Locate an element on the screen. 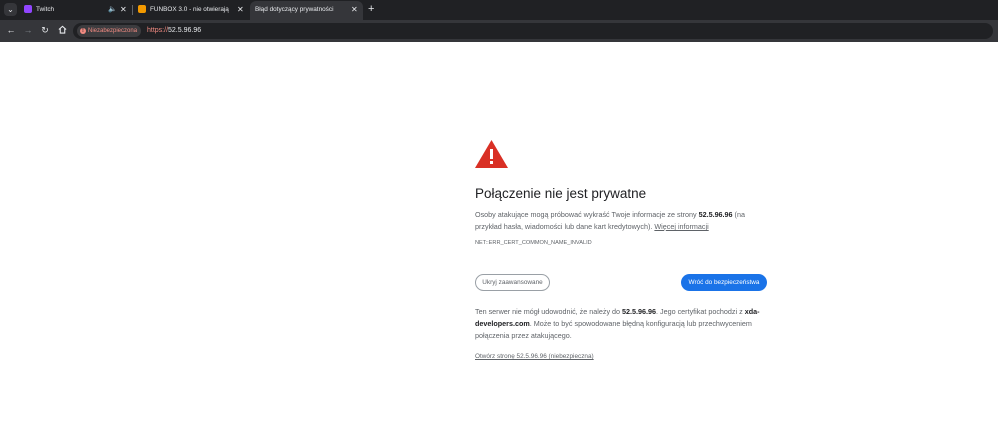  chevron-down-icon: ⌄ is located at coordinates (10, 9).